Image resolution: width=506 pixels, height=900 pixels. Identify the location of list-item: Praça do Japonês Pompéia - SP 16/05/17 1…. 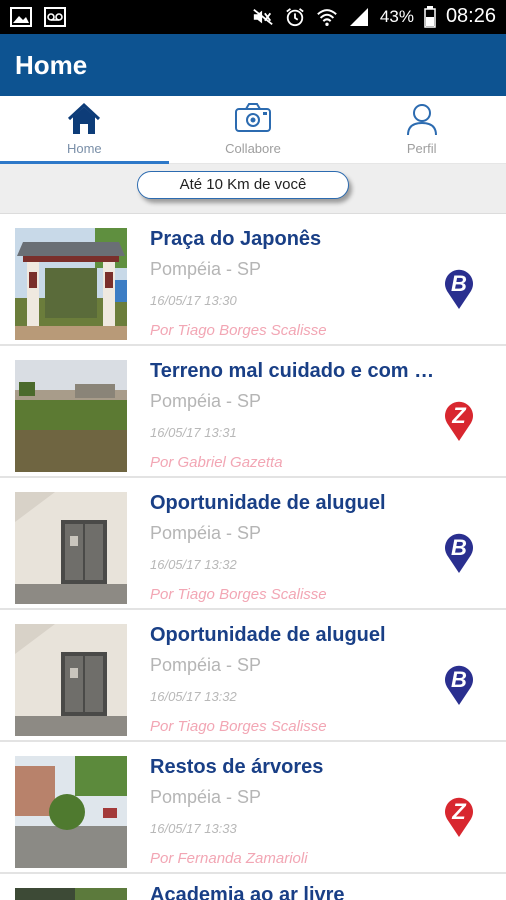
(253, 280).